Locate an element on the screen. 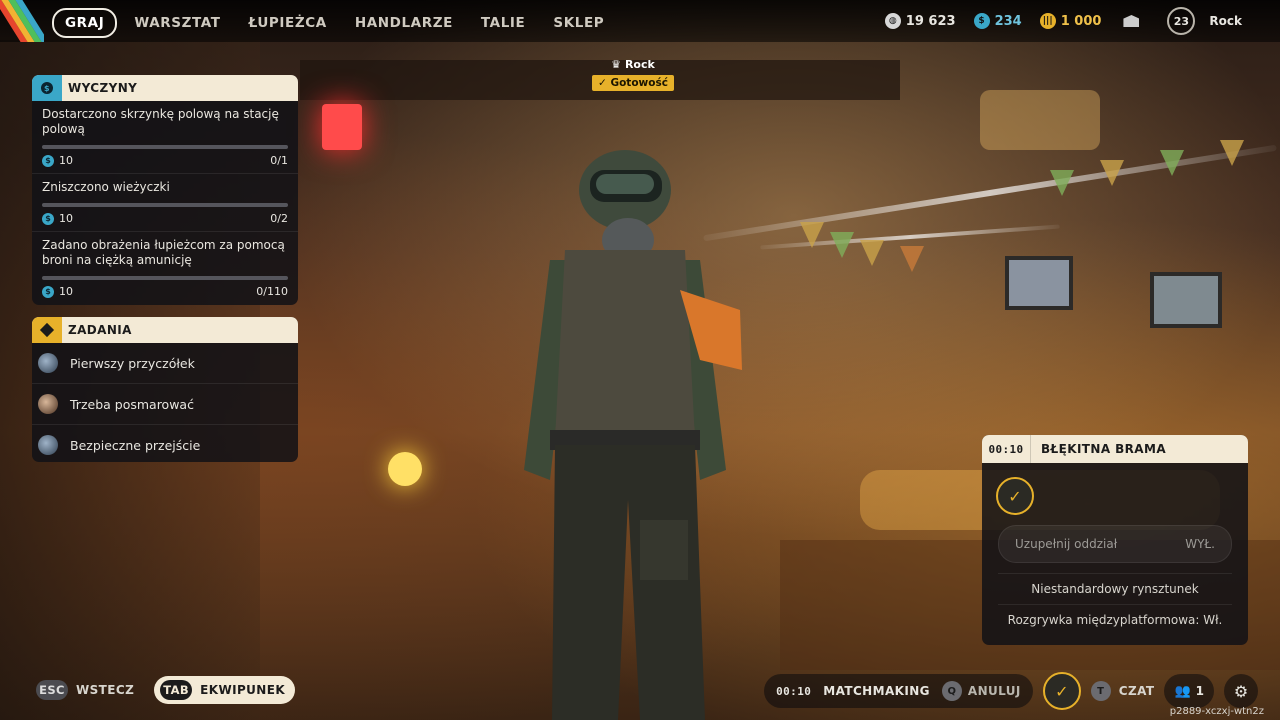 Image resolution: width=1280 pixels, height=720 pixels. challenge-progress: 0/110 is located at coordinates (272, 291).